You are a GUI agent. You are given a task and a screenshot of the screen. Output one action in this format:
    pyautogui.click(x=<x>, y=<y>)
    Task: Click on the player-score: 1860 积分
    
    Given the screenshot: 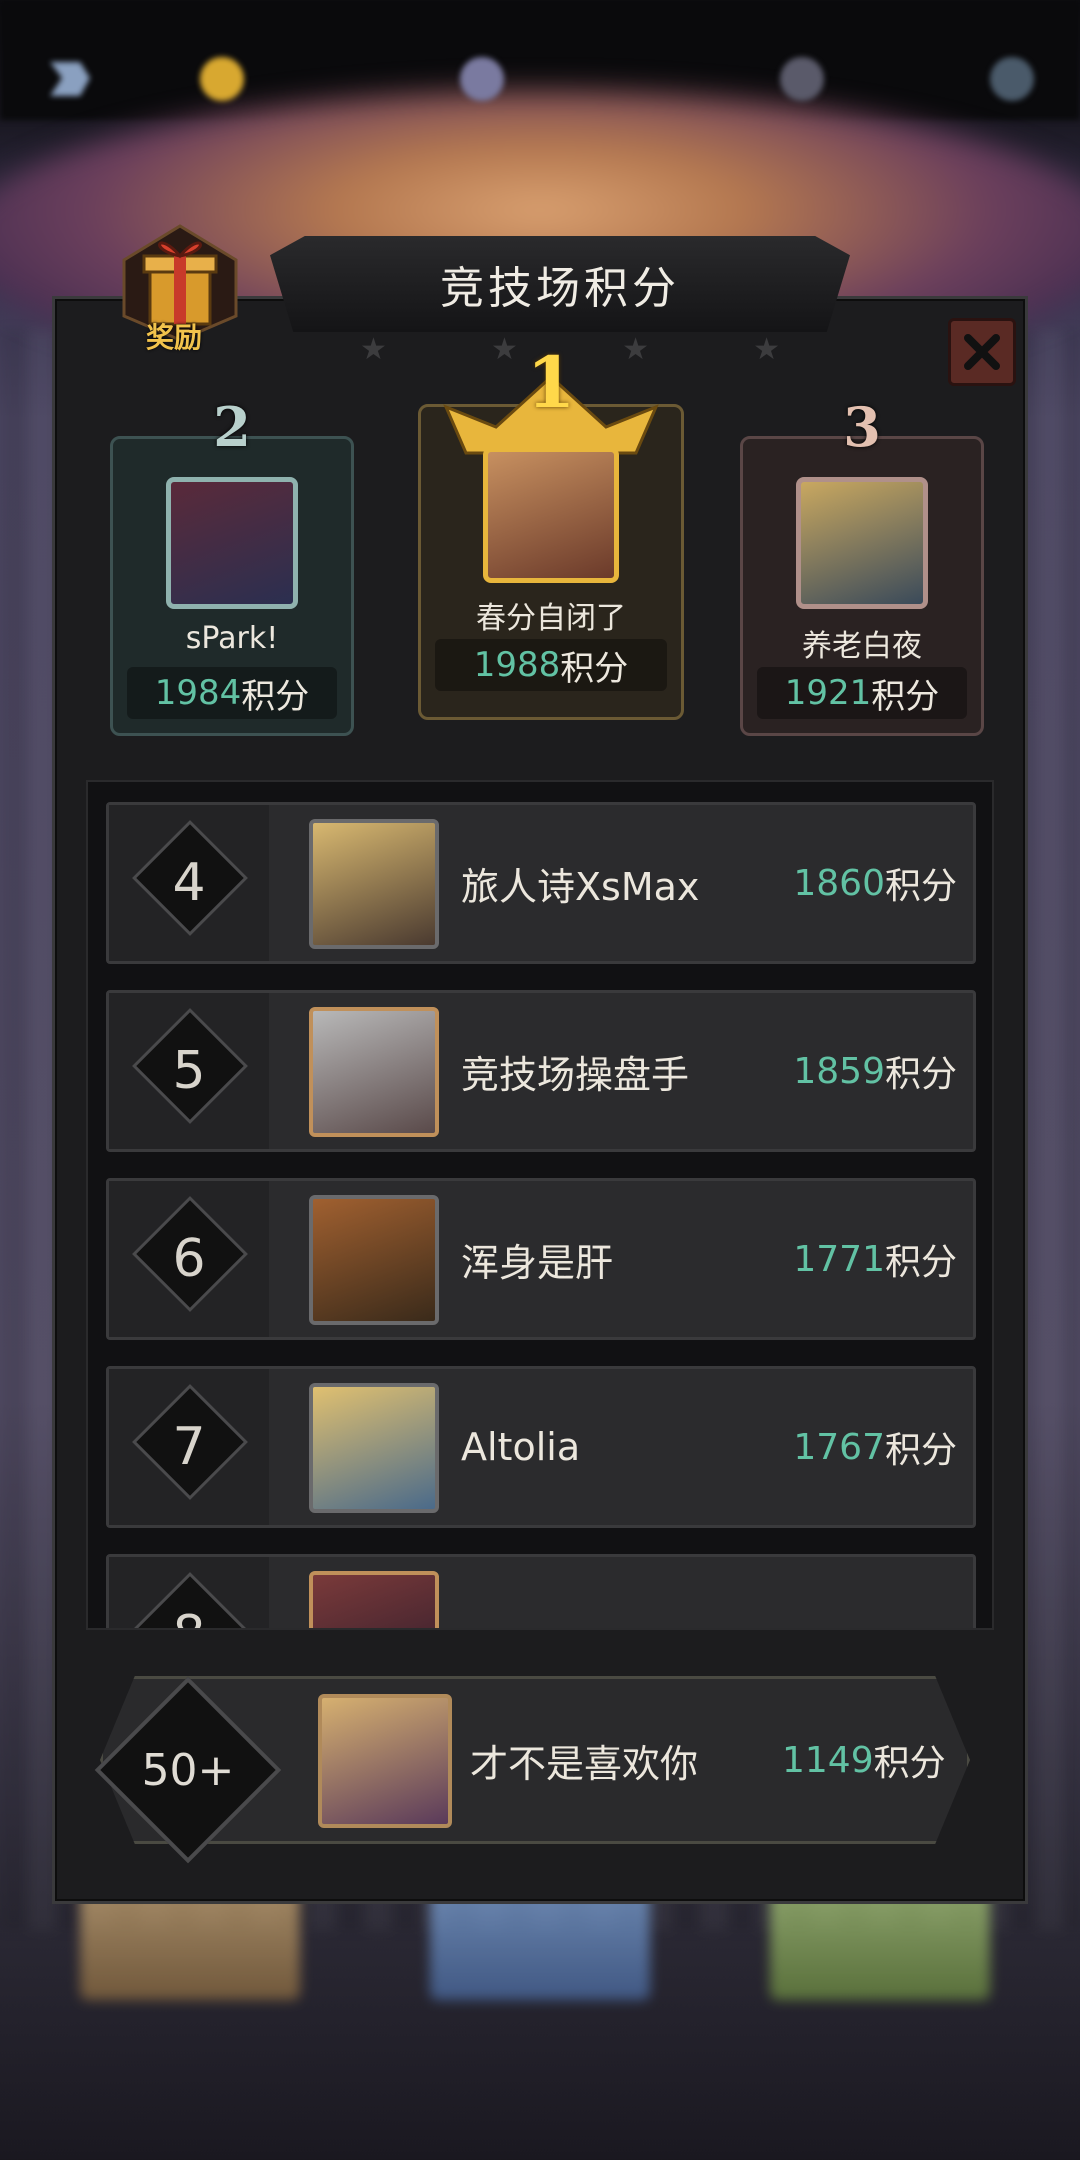 What is the action you would take?
    pyautogui.click(x=875, y=883)
    